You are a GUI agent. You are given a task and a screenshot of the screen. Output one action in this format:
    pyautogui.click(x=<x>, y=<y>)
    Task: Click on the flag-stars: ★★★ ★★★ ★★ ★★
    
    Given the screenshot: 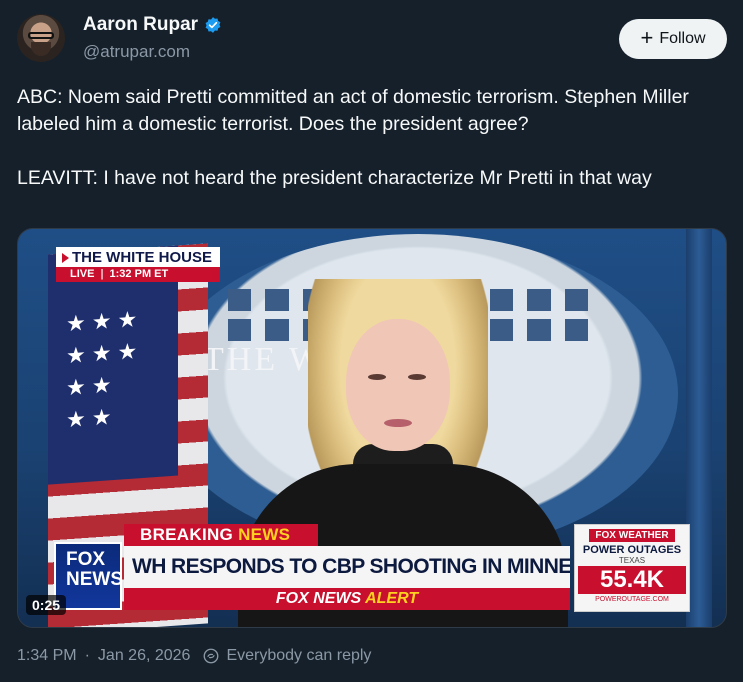 What is the action you would take?
    pyautogui.click(x=105, y=369)
    